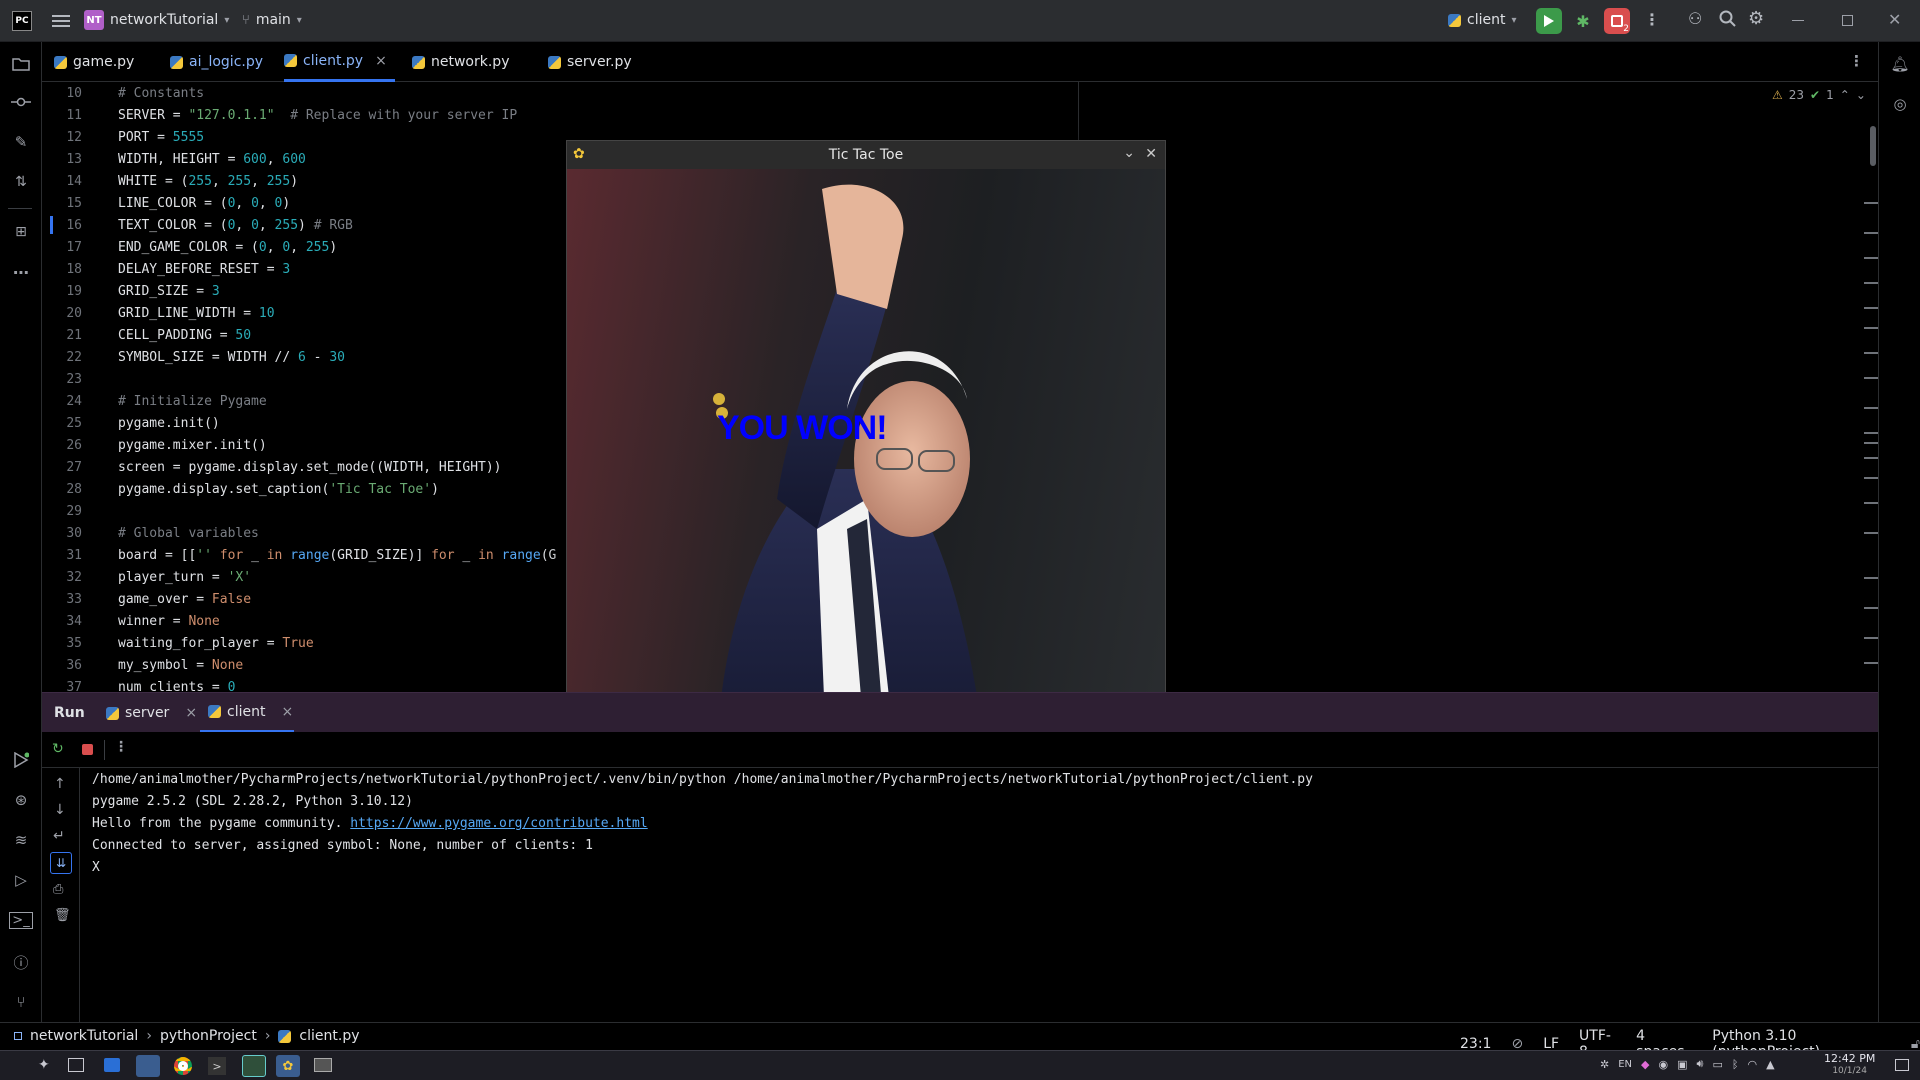 The image size is (1920, 1080). I want to click on services-icon: ▷, so click(21, 880).